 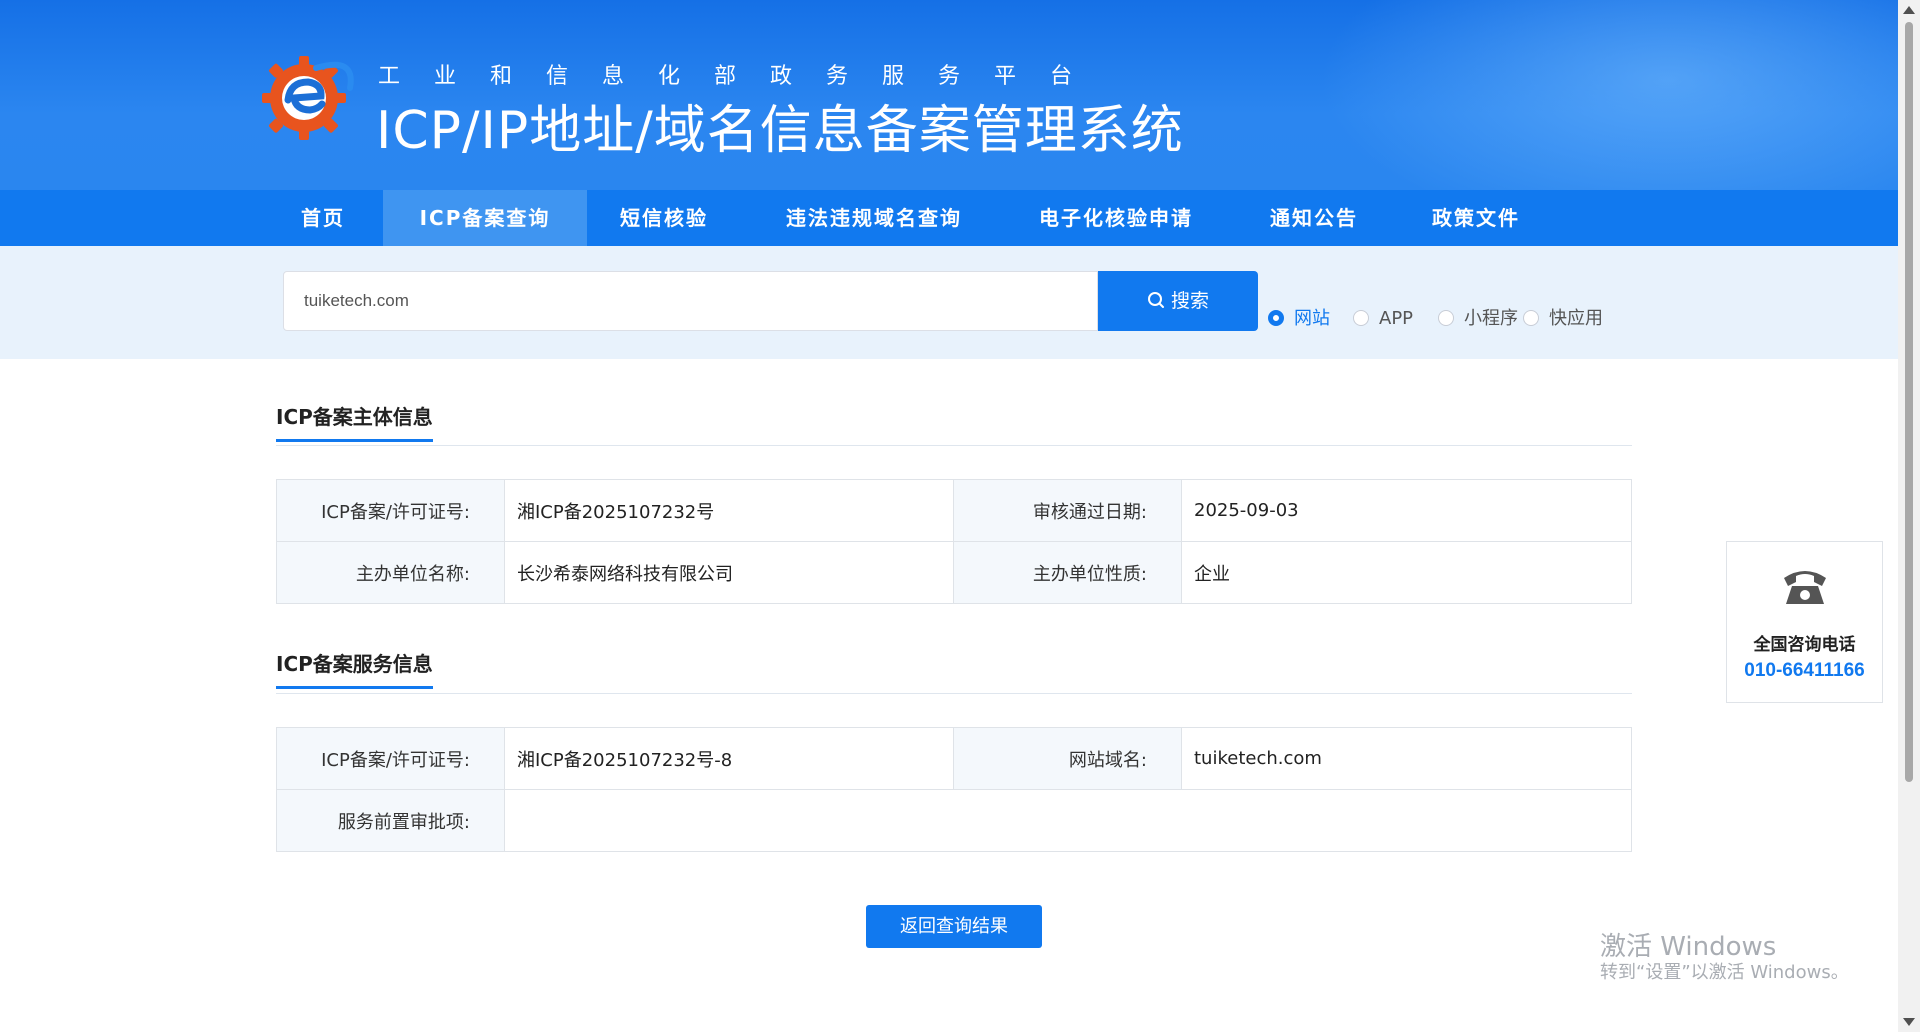 What do you see at coordinates (1476, 218) in the screenshot?
I see `nav-policies: 政策文件` at bounding box center [1476, 218].